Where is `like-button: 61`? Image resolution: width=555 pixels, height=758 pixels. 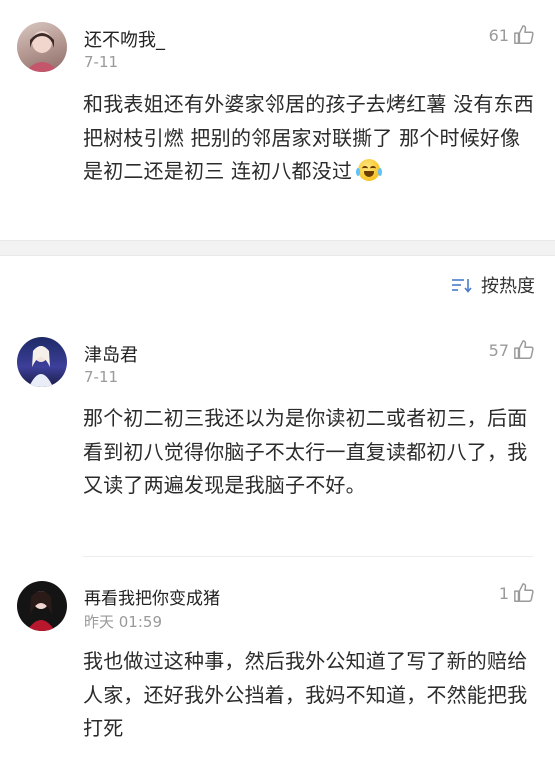
like-button: 61 is located at coordinates (512, 35).